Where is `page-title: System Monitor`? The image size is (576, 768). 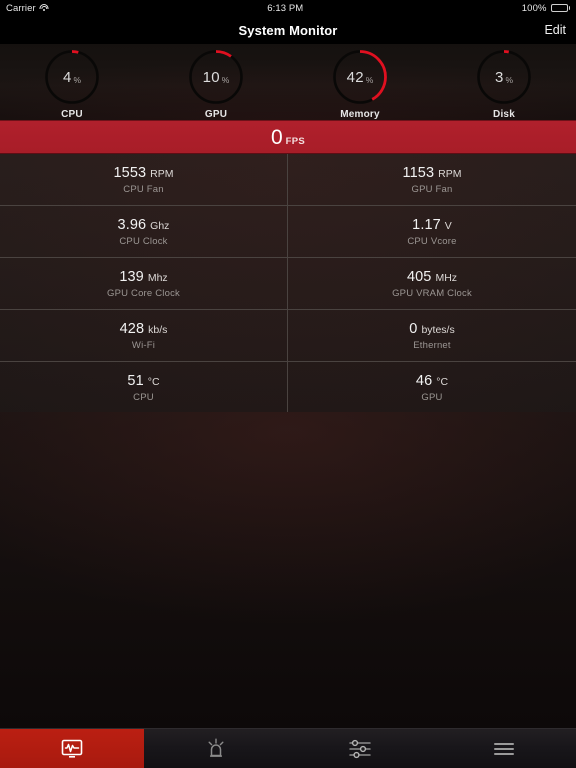
page-title: System Monitor is located at coordinates (288, 30).